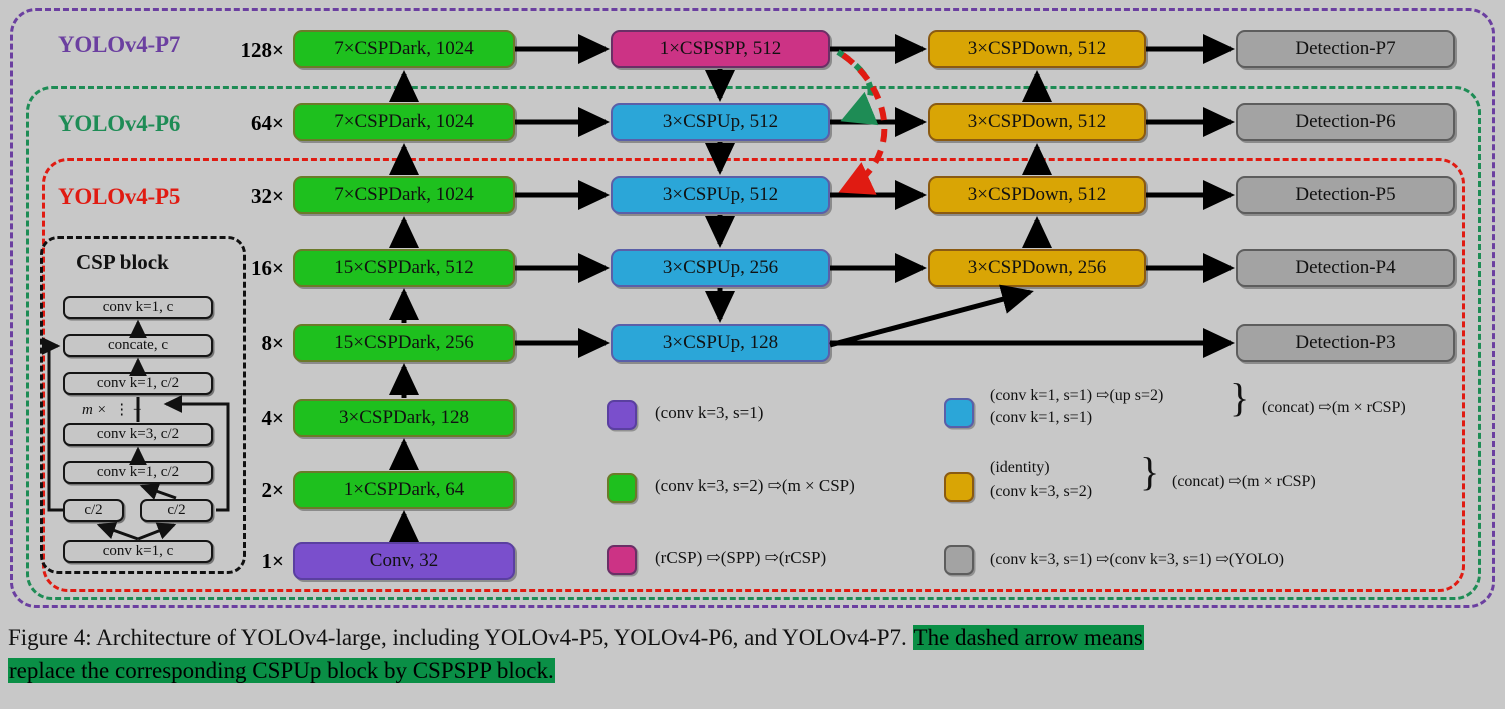  Describe the element at coordinates (1345, 343) in the screenshot. I see `detection-head-p3: Detection-P3` at that location.